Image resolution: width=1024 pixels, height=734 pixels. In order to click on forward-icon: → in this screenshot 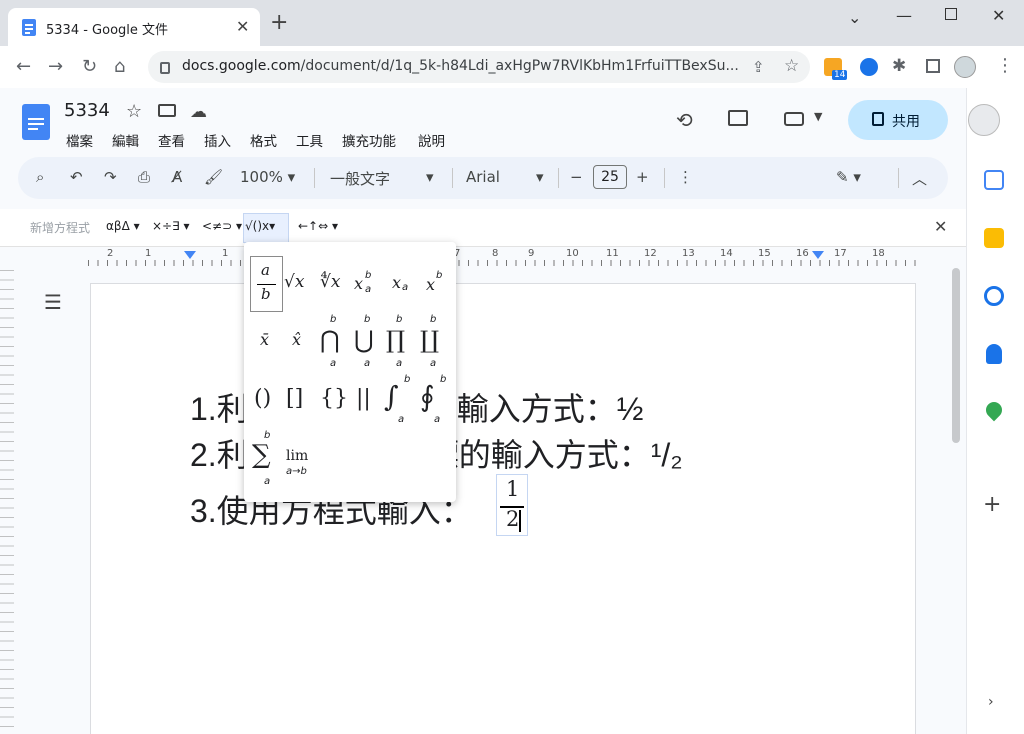, I will do `click(55, 66)`.